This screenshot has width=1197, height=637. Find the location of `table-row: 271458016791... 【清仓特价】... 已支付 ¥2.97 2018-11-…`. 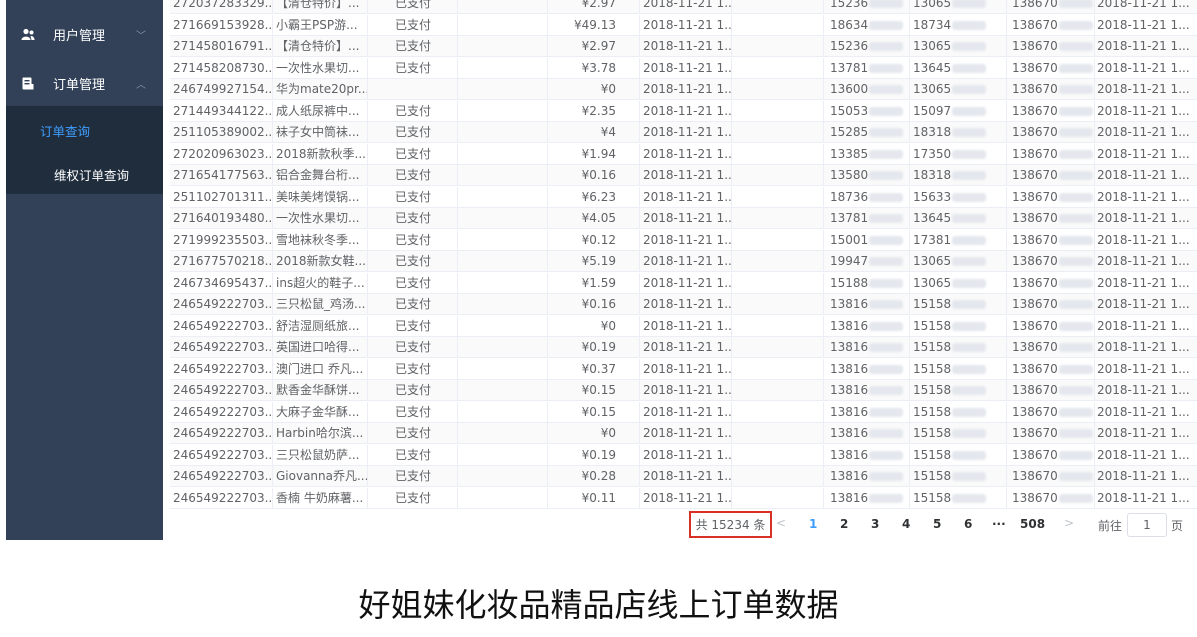

table-row: 271458016791... 【清仓特价】... 已支付 ¥2.97 2018-11-… is located at coordinates (683, 46).